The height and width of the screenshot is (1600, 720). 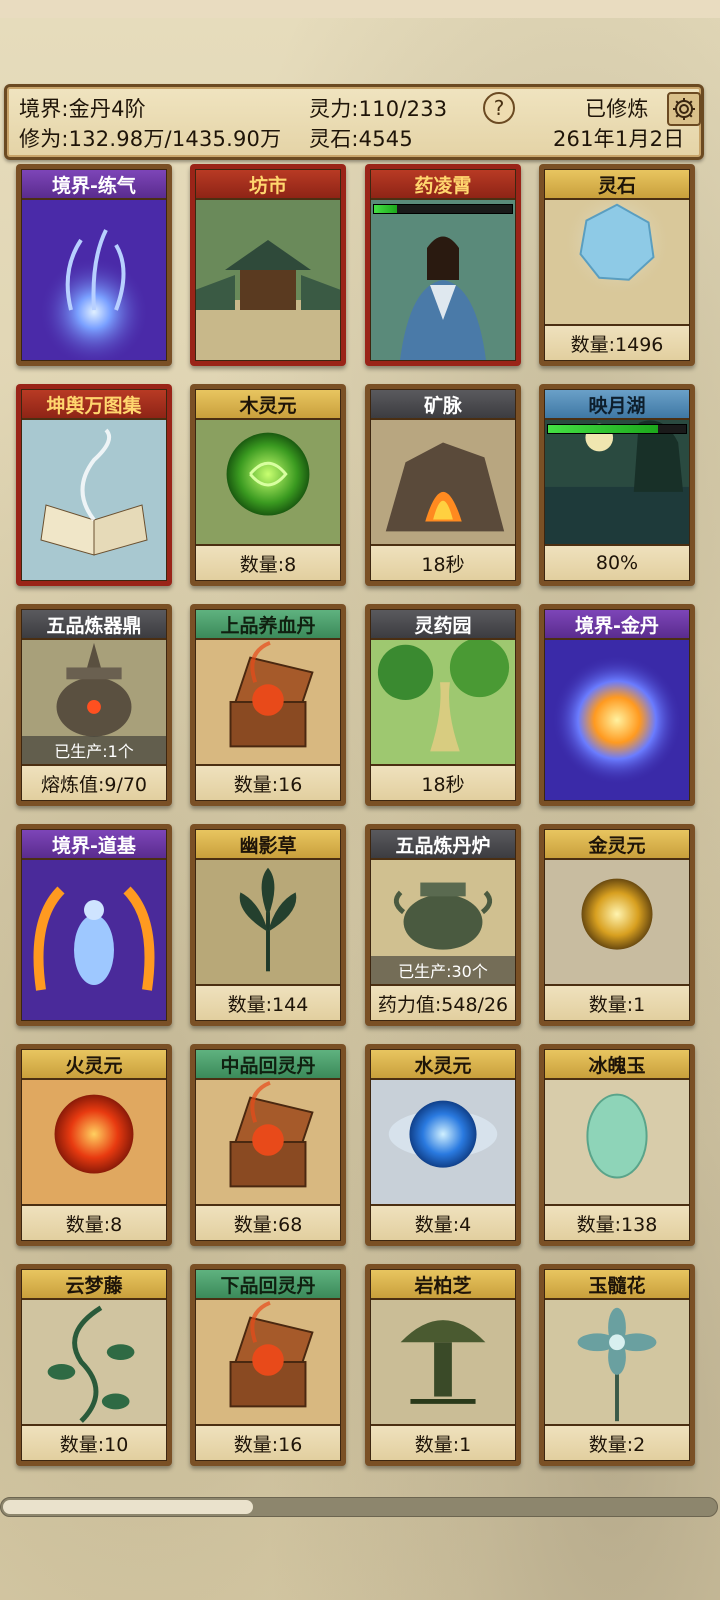 I want to click on card-23: 岩柏芝数量:1, so click(x=443, y=1365).